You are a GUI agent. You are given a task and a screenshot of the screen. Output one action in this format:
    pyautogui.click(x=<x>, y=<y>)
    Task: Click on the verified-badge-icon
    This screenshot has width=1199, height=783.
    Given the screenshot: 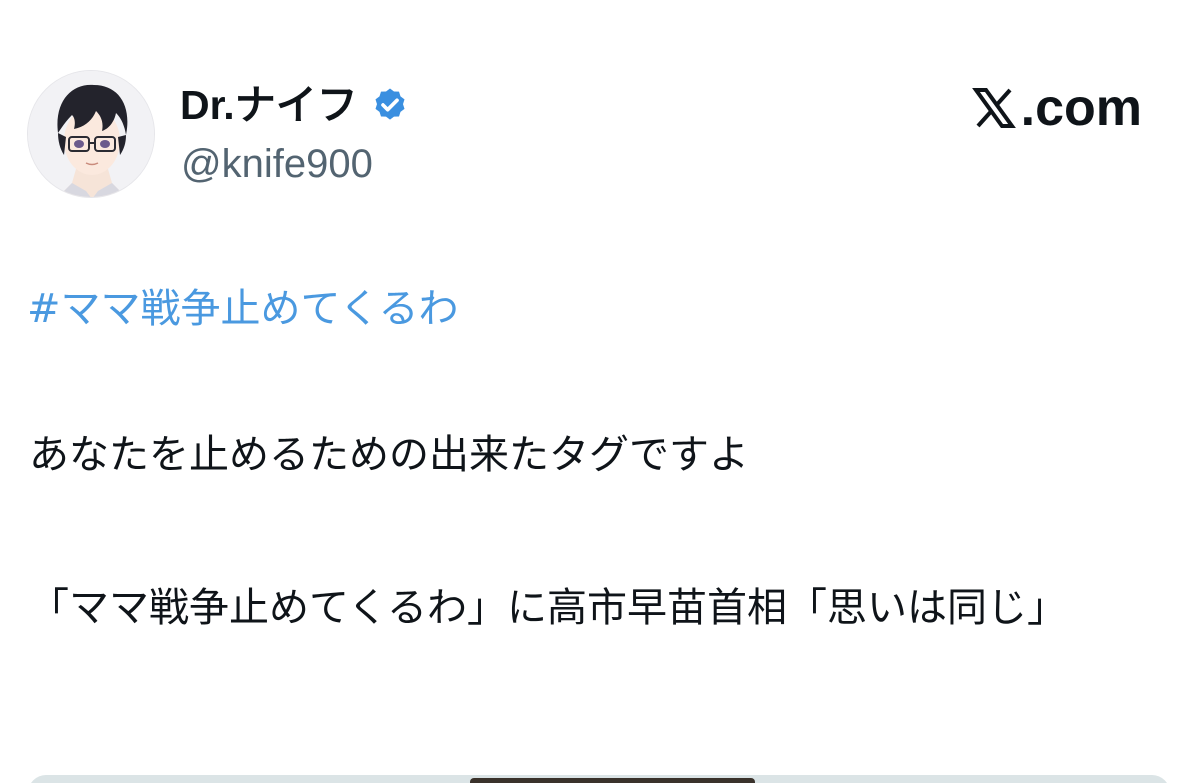 What is the action you would take?
    pyautogui.click(x=390, y=105)
    